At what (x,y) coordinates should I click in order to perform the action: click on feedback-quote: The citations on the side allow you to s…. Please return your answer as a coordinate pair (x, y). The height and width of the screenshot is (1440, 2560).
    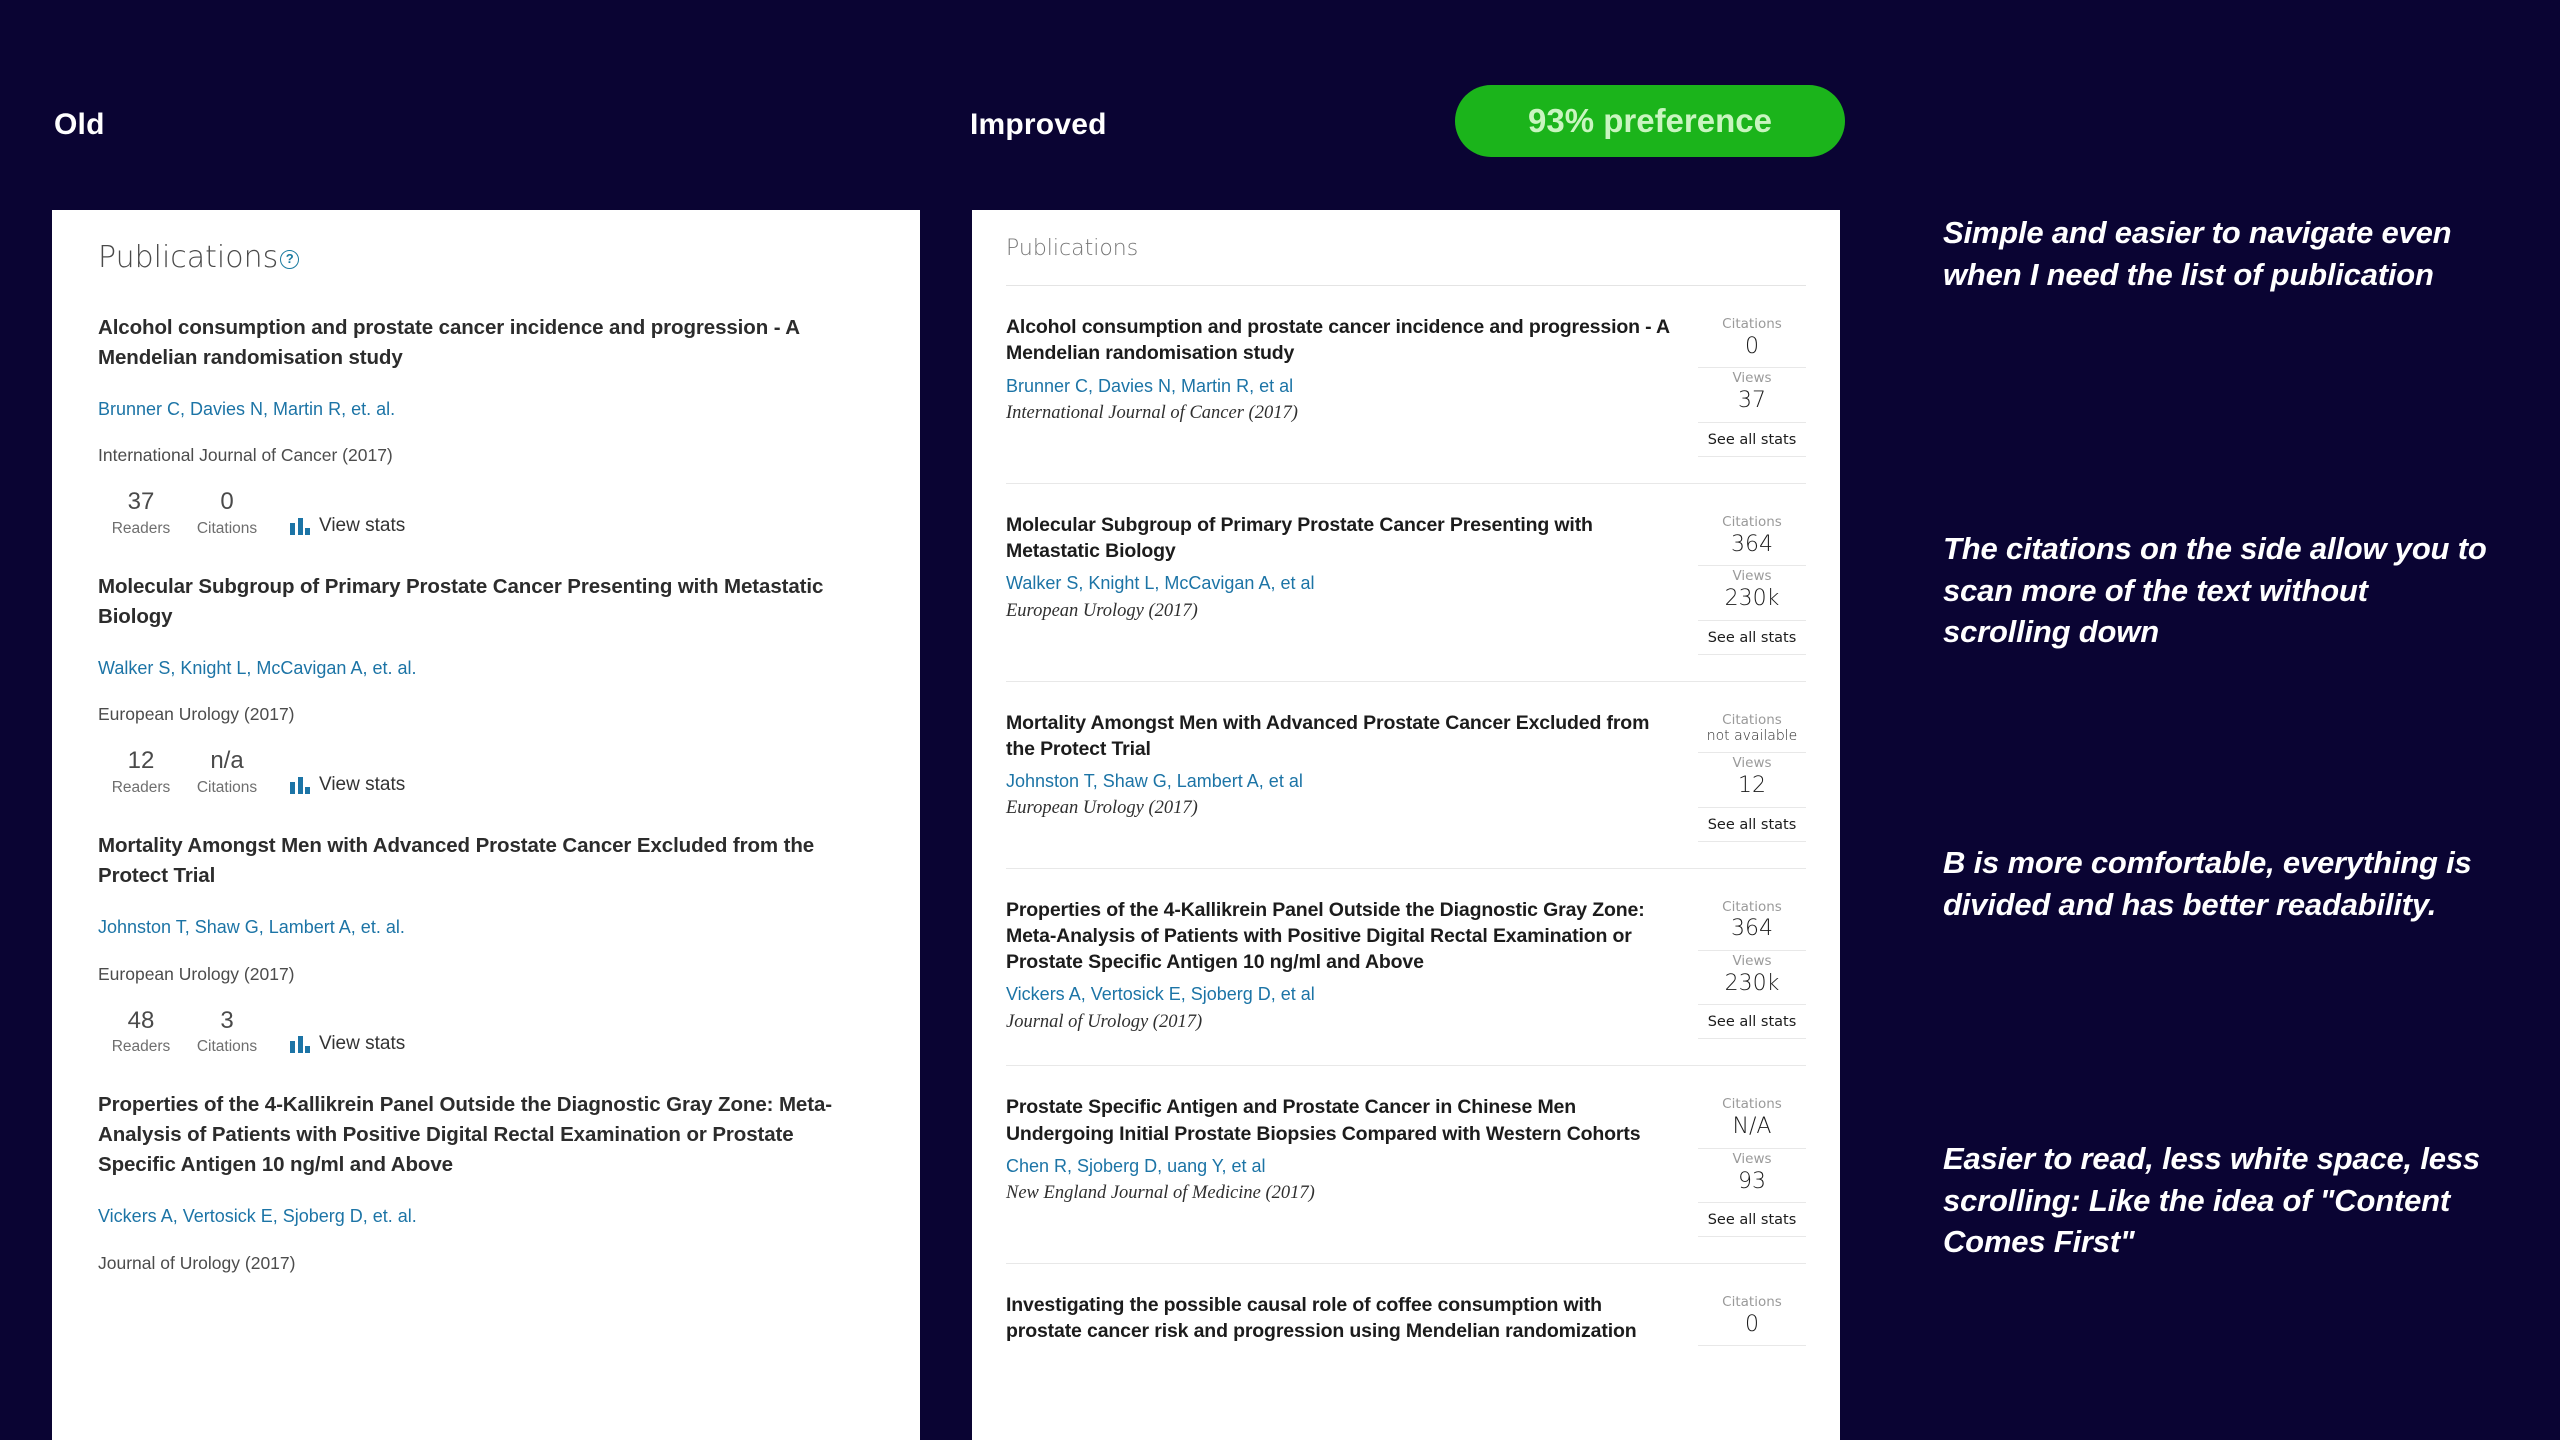
    Looking at the image, I should click on (2215, 590).